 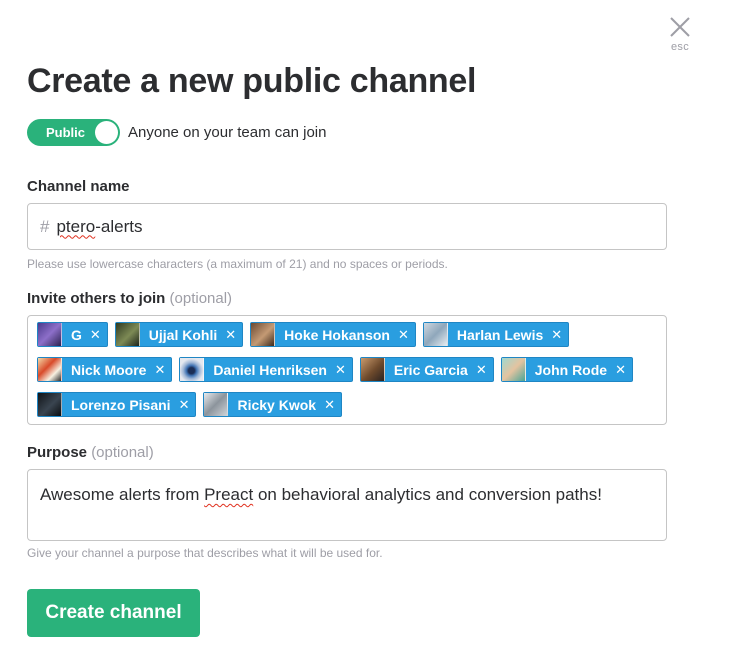 What do you see at coordinates (571, 369) in the screenshot?
I see `invite-chip-name: John Rode` at bounding box center [571, 369].